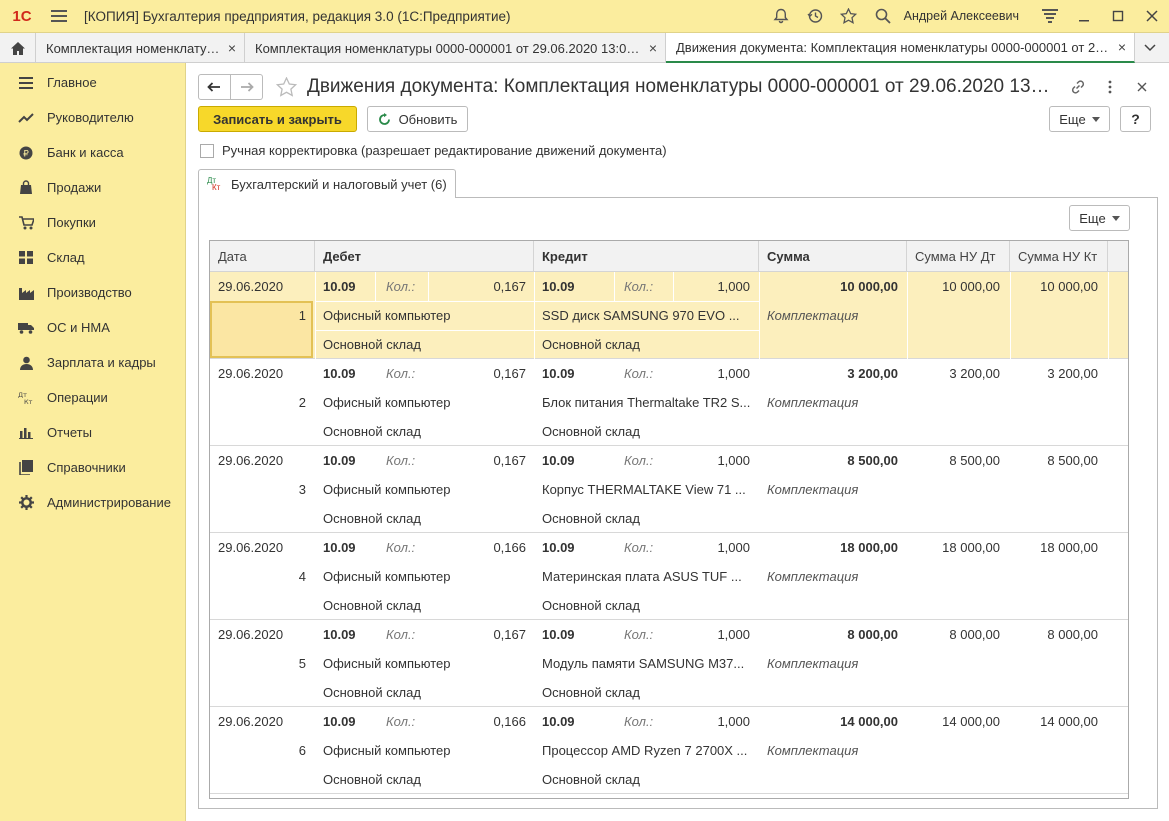  I want to click on sidebar-item-main: Главное, so click(92, 82).